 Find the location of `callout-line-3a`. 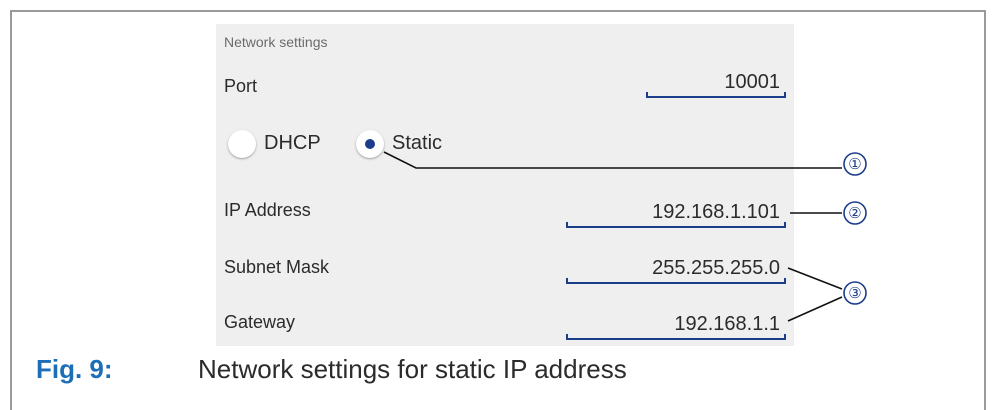

callout-line-3a is located at coordinates (815, 278).